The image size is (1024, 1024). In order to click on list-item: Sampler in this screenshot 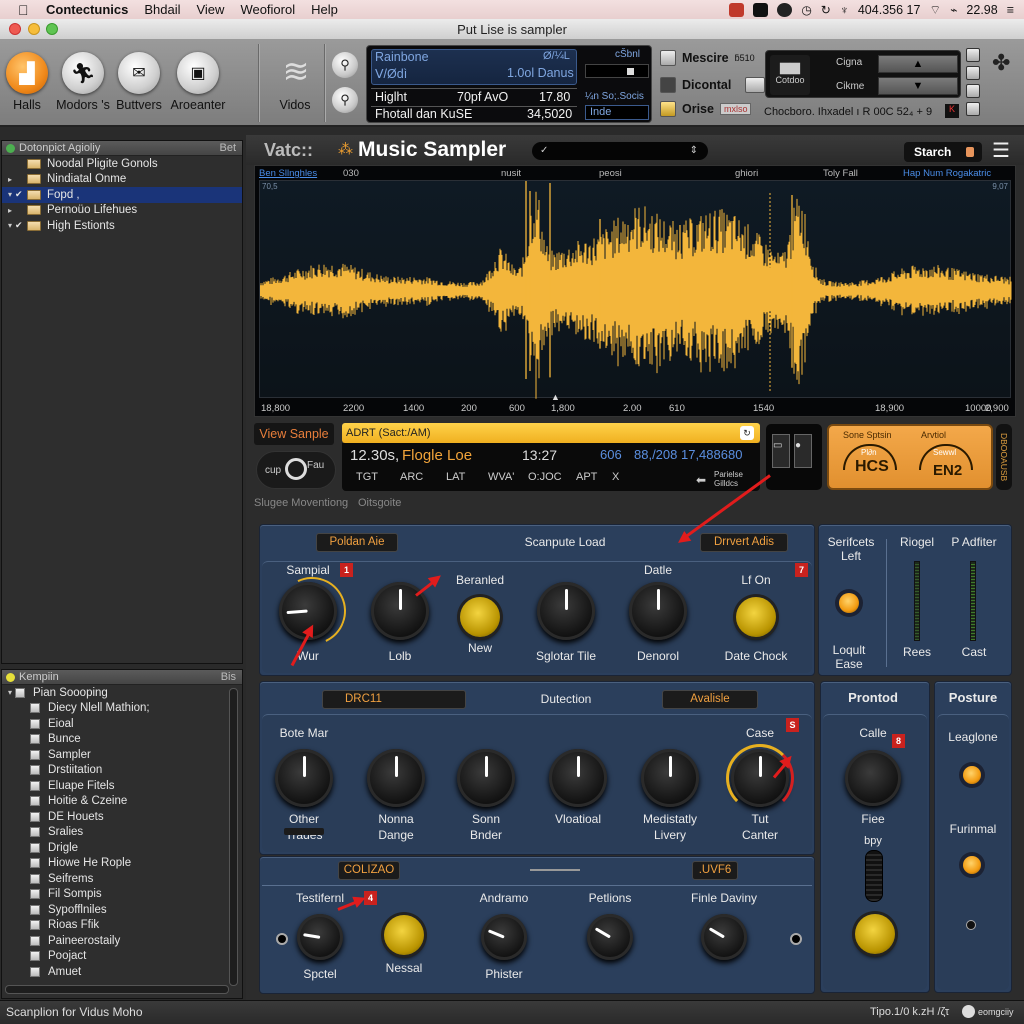, I will do `click(122, 755)`.